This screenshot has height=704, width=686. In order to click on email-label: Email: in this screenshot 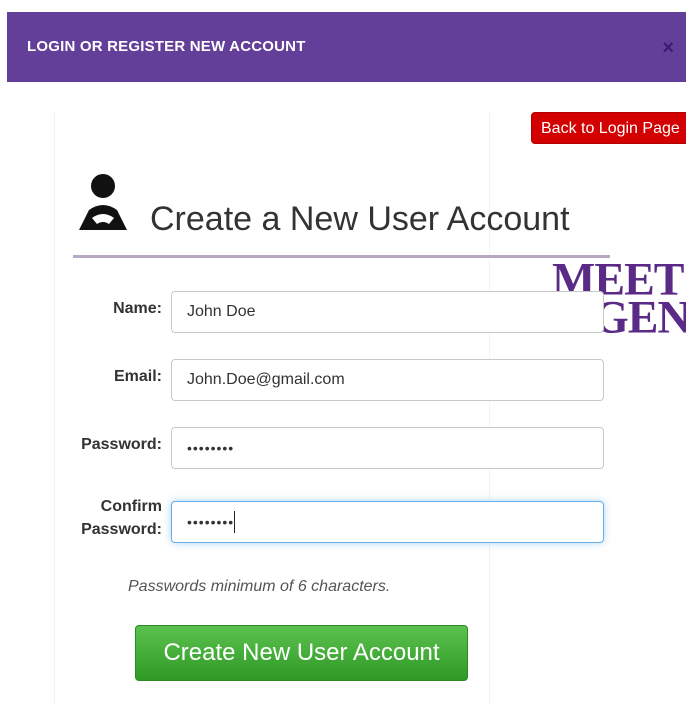, I will do `click(137, 376)`.